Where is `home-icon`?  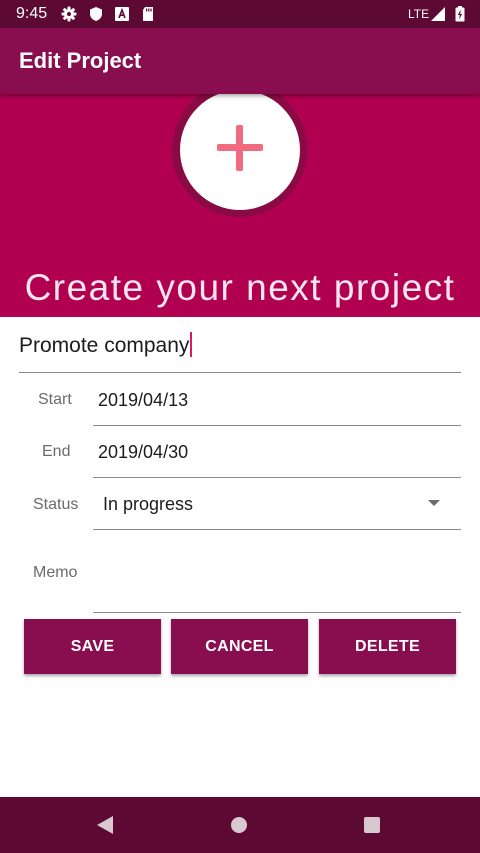 home-icon is located at coordinates (239, 825).